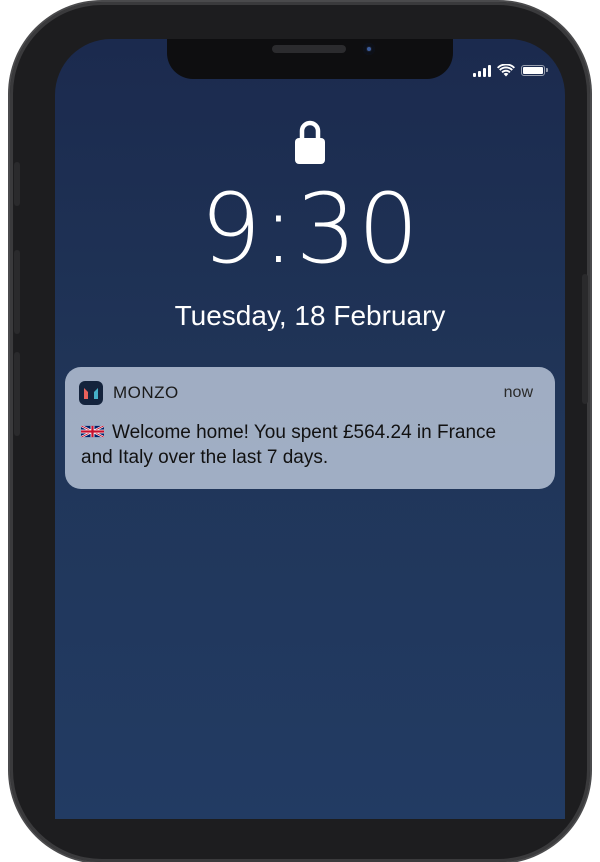 The image size is (600, 862). I want to click on clock-time: 9:30, so click(310, 229).